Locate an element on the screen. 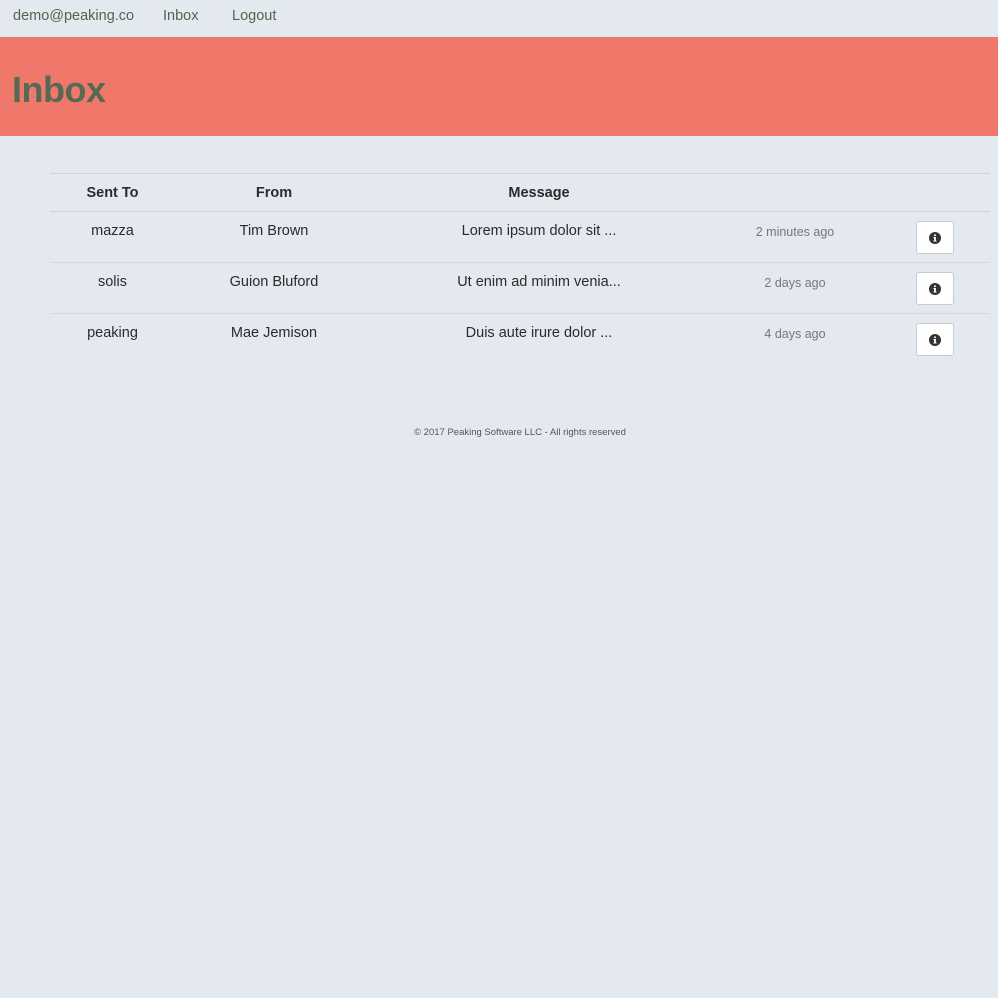 Image resolution: width=998 pixels, height=998 pixels. nav-user-email-link: demo@peaking.co is located at coordinates (73, 16).